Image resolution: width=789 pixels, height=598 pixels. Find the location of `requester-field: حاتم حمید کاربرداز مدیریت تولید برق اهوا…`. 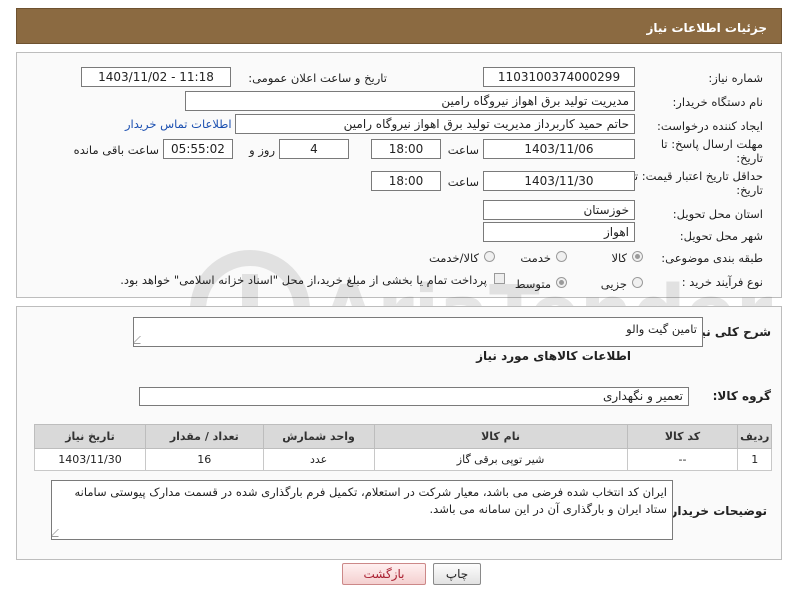

requester-field: حاتم حمید کاربرداز مدیریت تولید برق اهوا… is located at coordinates (435, 124).